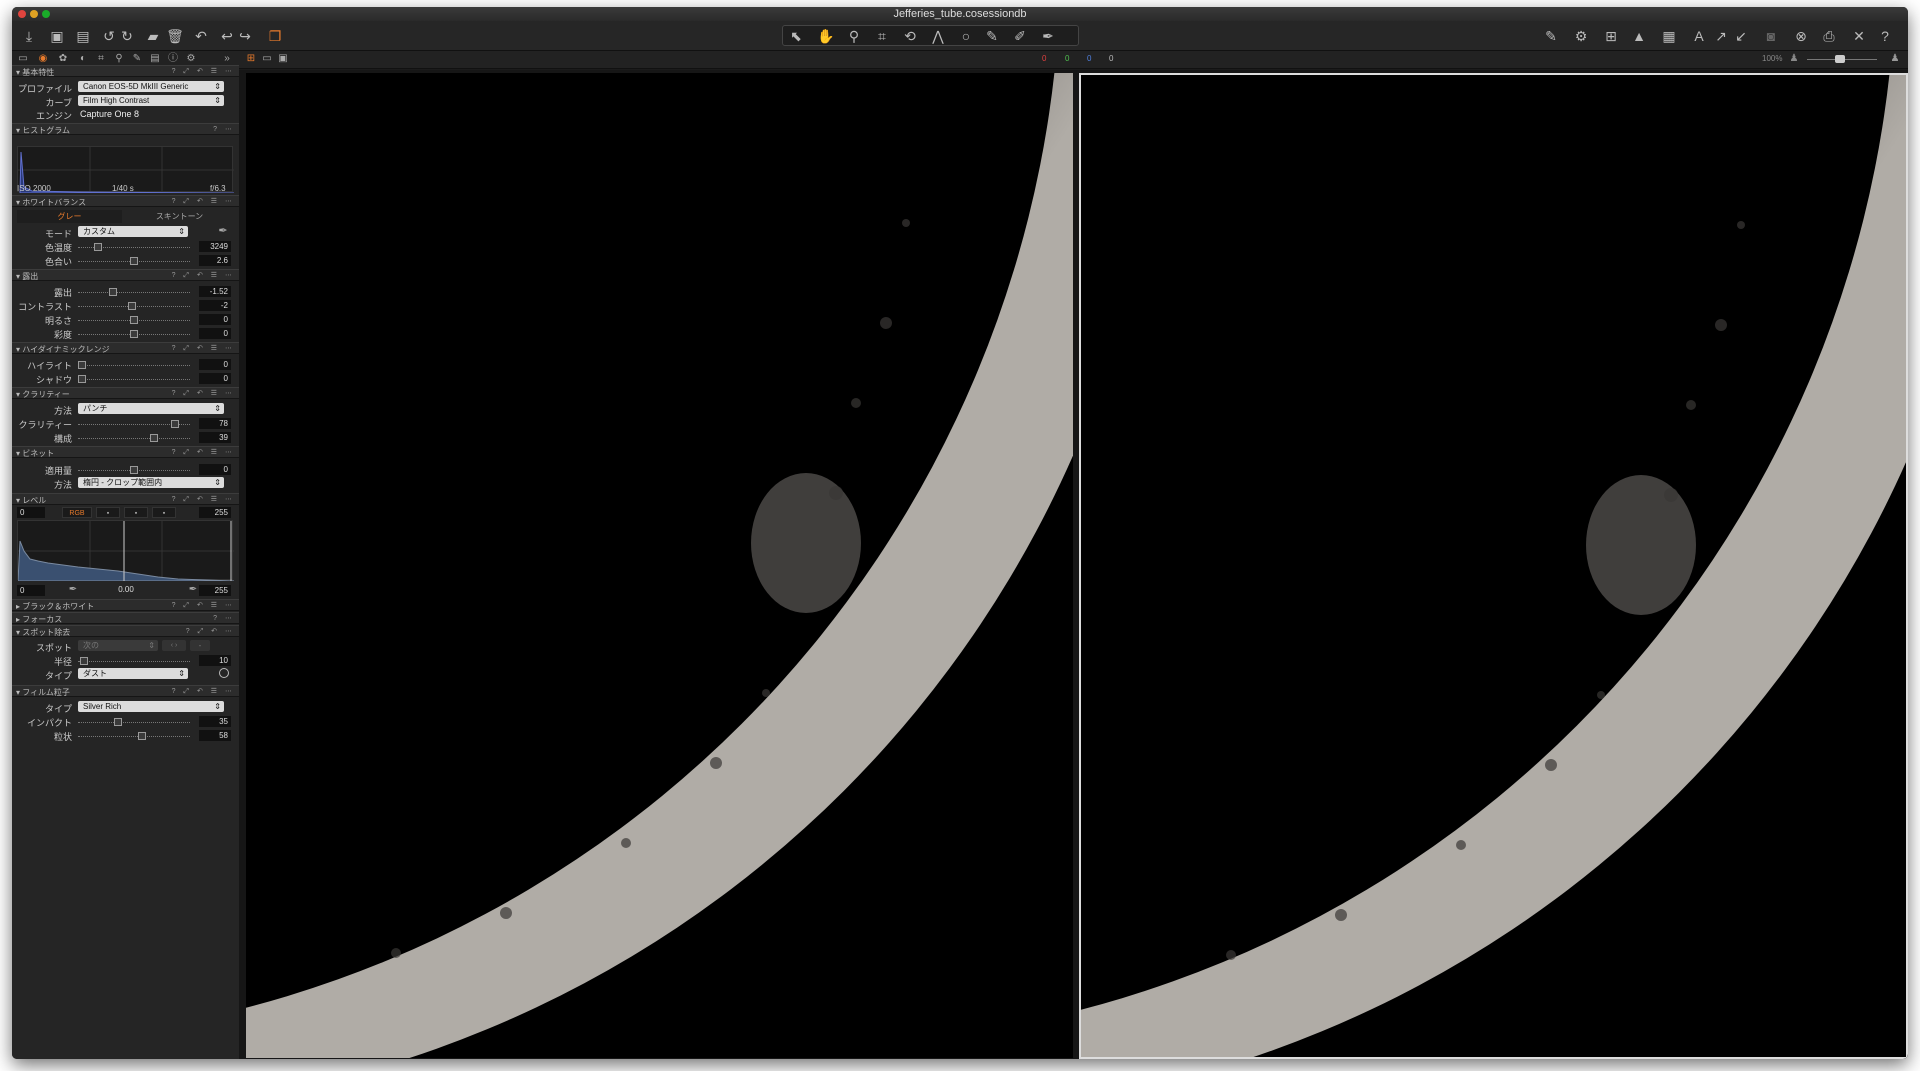  I want to click on zoom-window-button, so click(46, 14).